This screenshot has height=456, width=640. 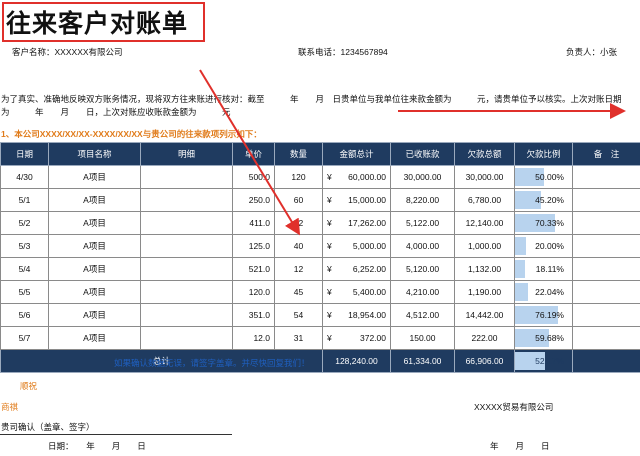 I want to click on annotation-arrow-down, so click(x=250, y=152).